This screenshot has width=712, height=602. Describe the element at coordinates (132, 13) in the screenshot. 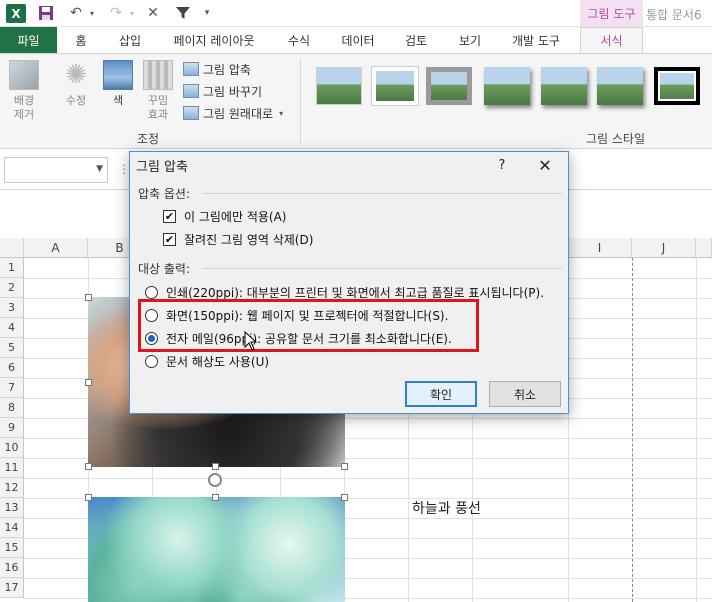

I see `redo-dropdown-icon: ▾` at that location.